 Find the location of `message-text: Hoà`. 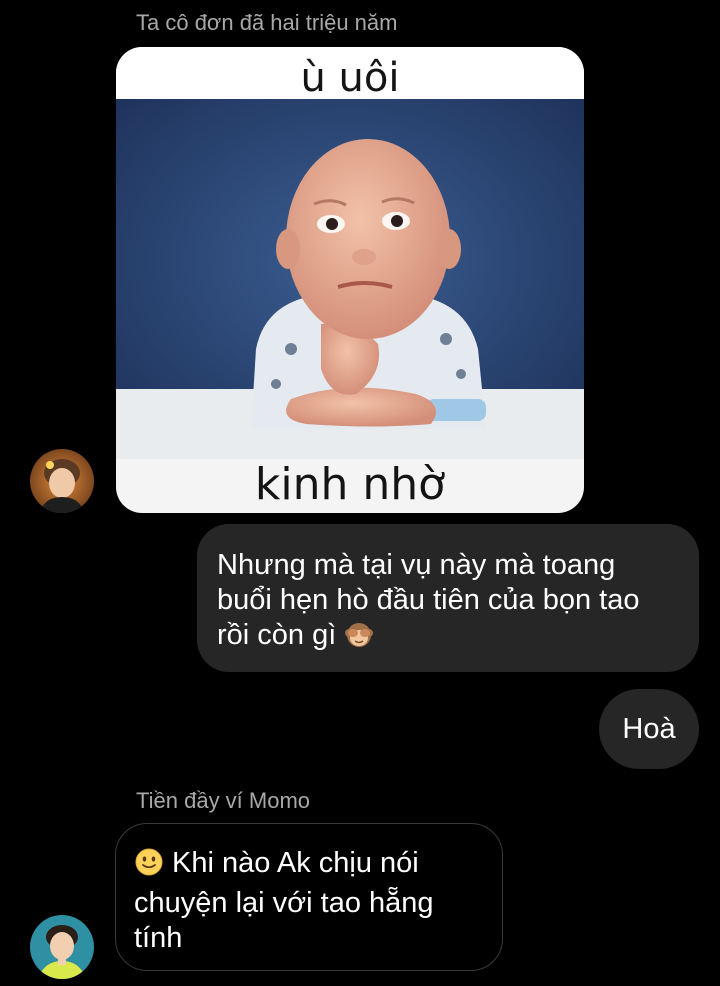

message-text: Hoà is located at coordinates (649, 729).